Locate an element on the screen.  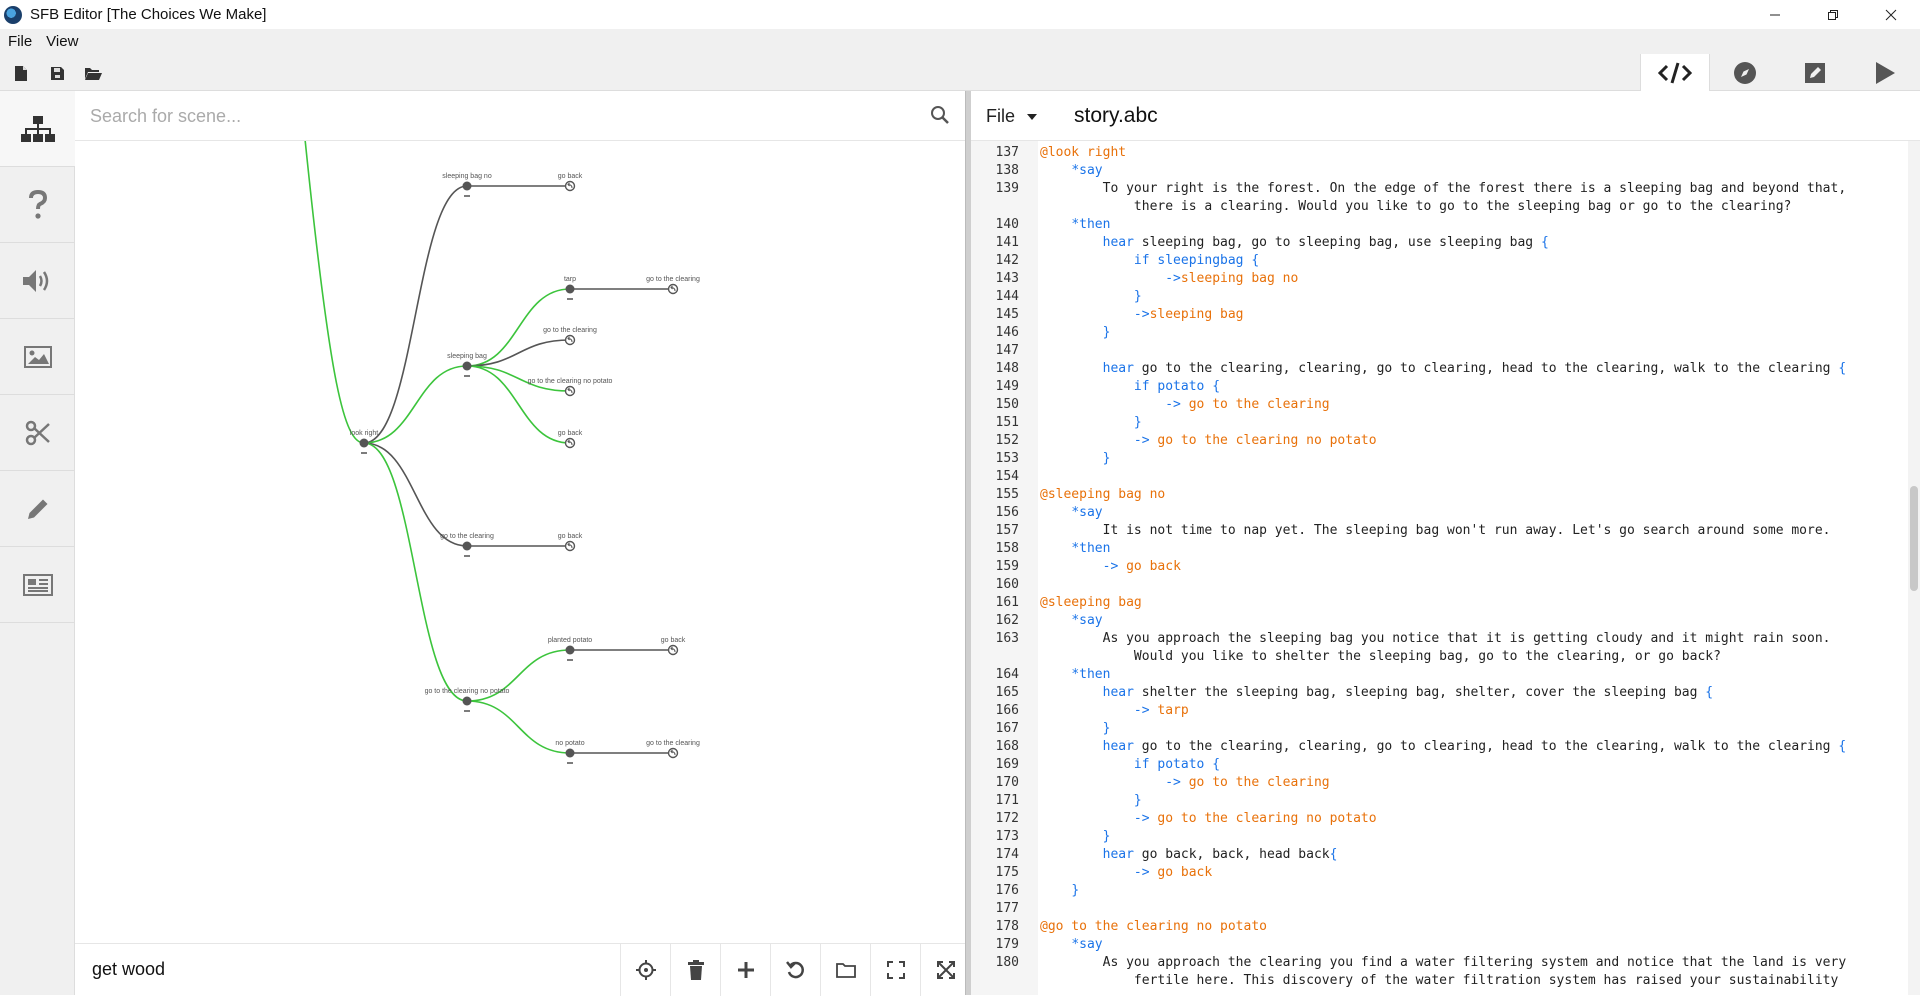
code-line: 164 *then is located at coordinates (1438, 675).